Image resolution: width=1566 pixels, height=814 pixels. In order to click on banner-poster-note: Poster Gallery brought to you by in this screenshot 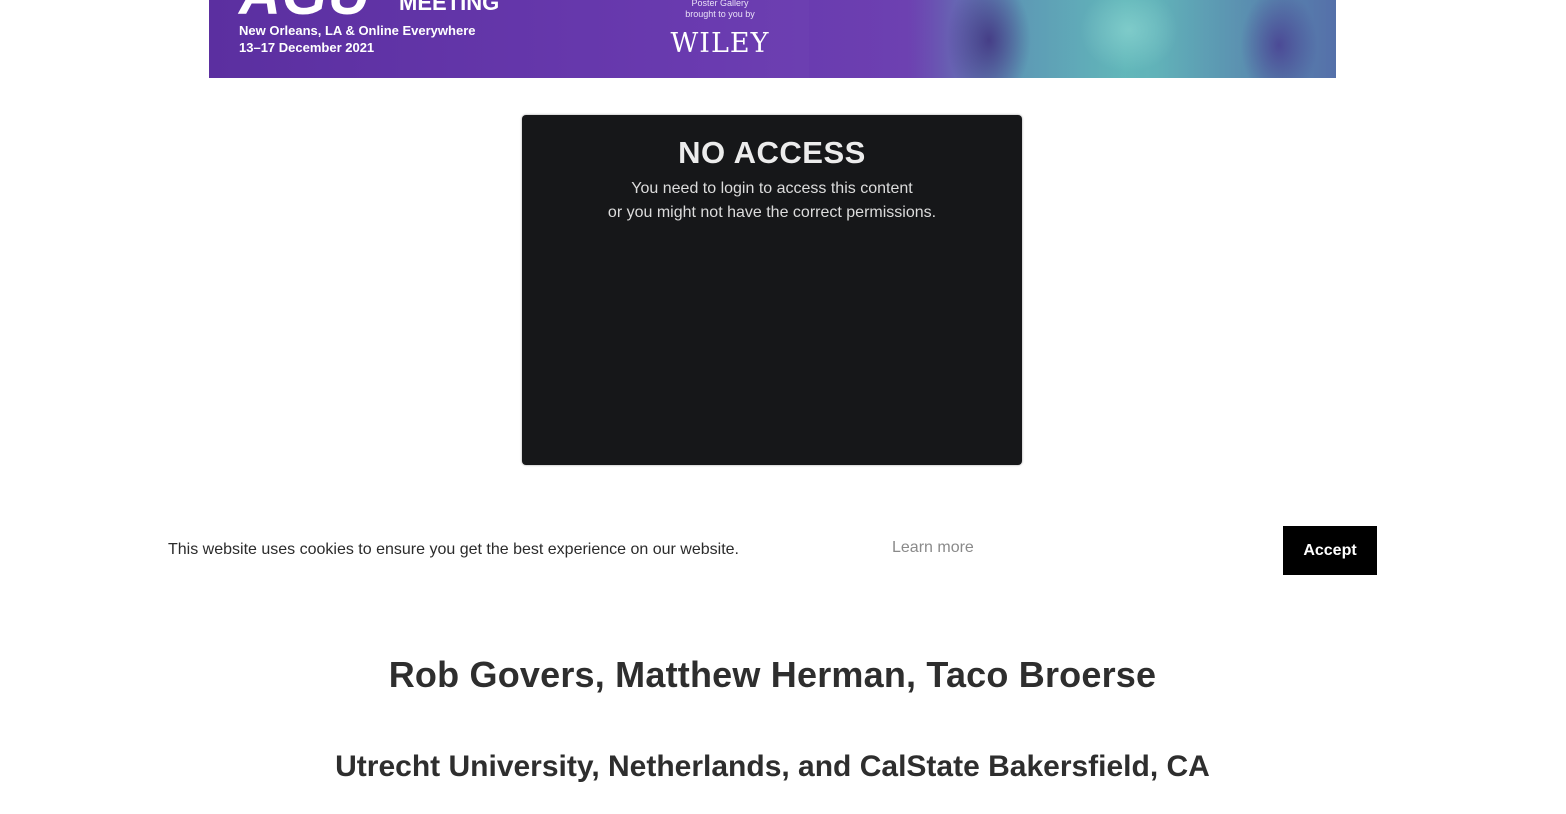, I will do `click(720, 10)`.